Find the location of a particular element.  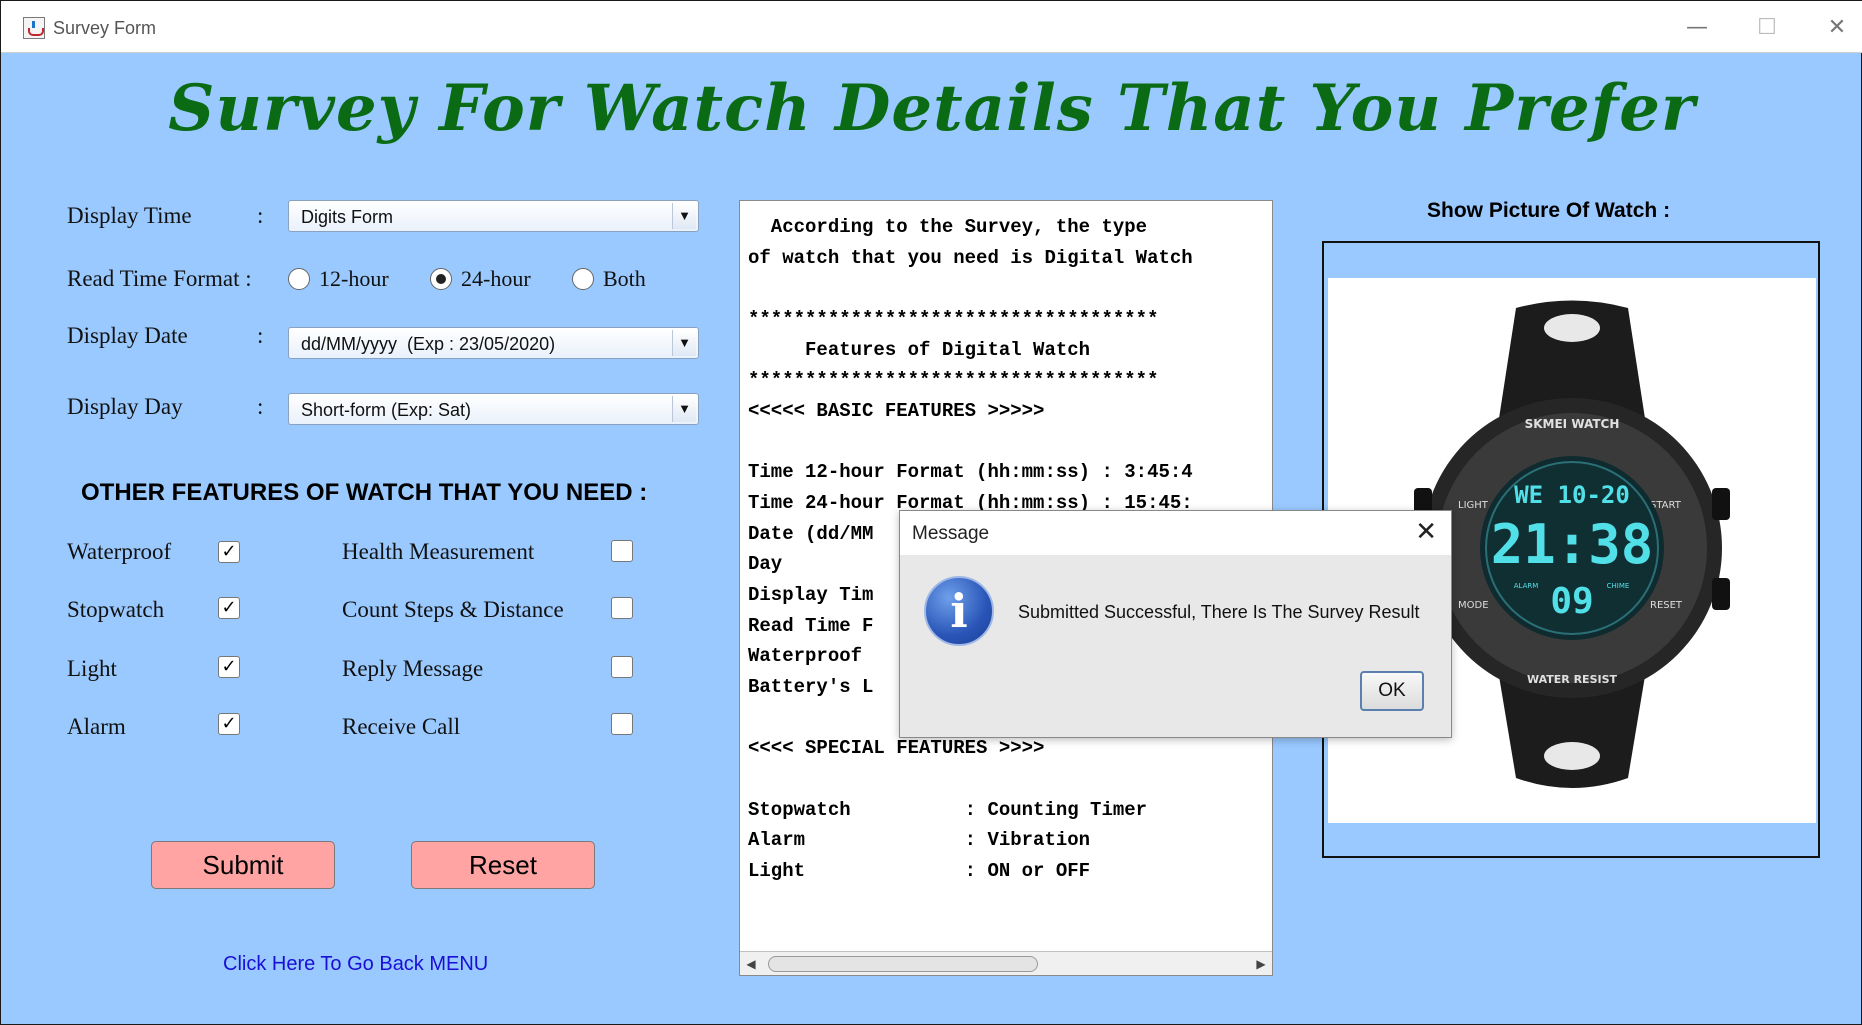

health-measurement-label: Health Measurement is located at coordinates (438, 551).